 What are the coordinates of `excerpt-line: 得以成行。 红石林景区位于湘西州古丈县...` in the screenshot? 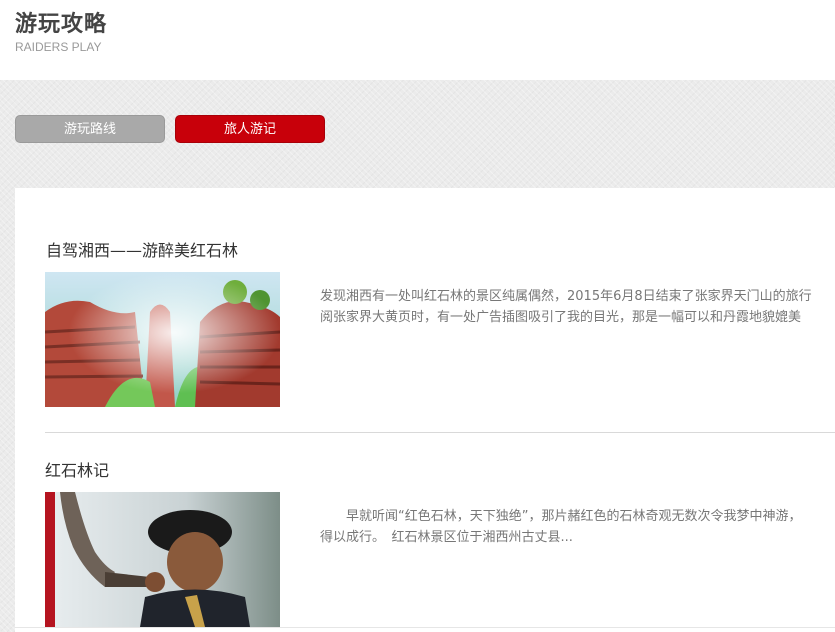 It's located at (446, 537).